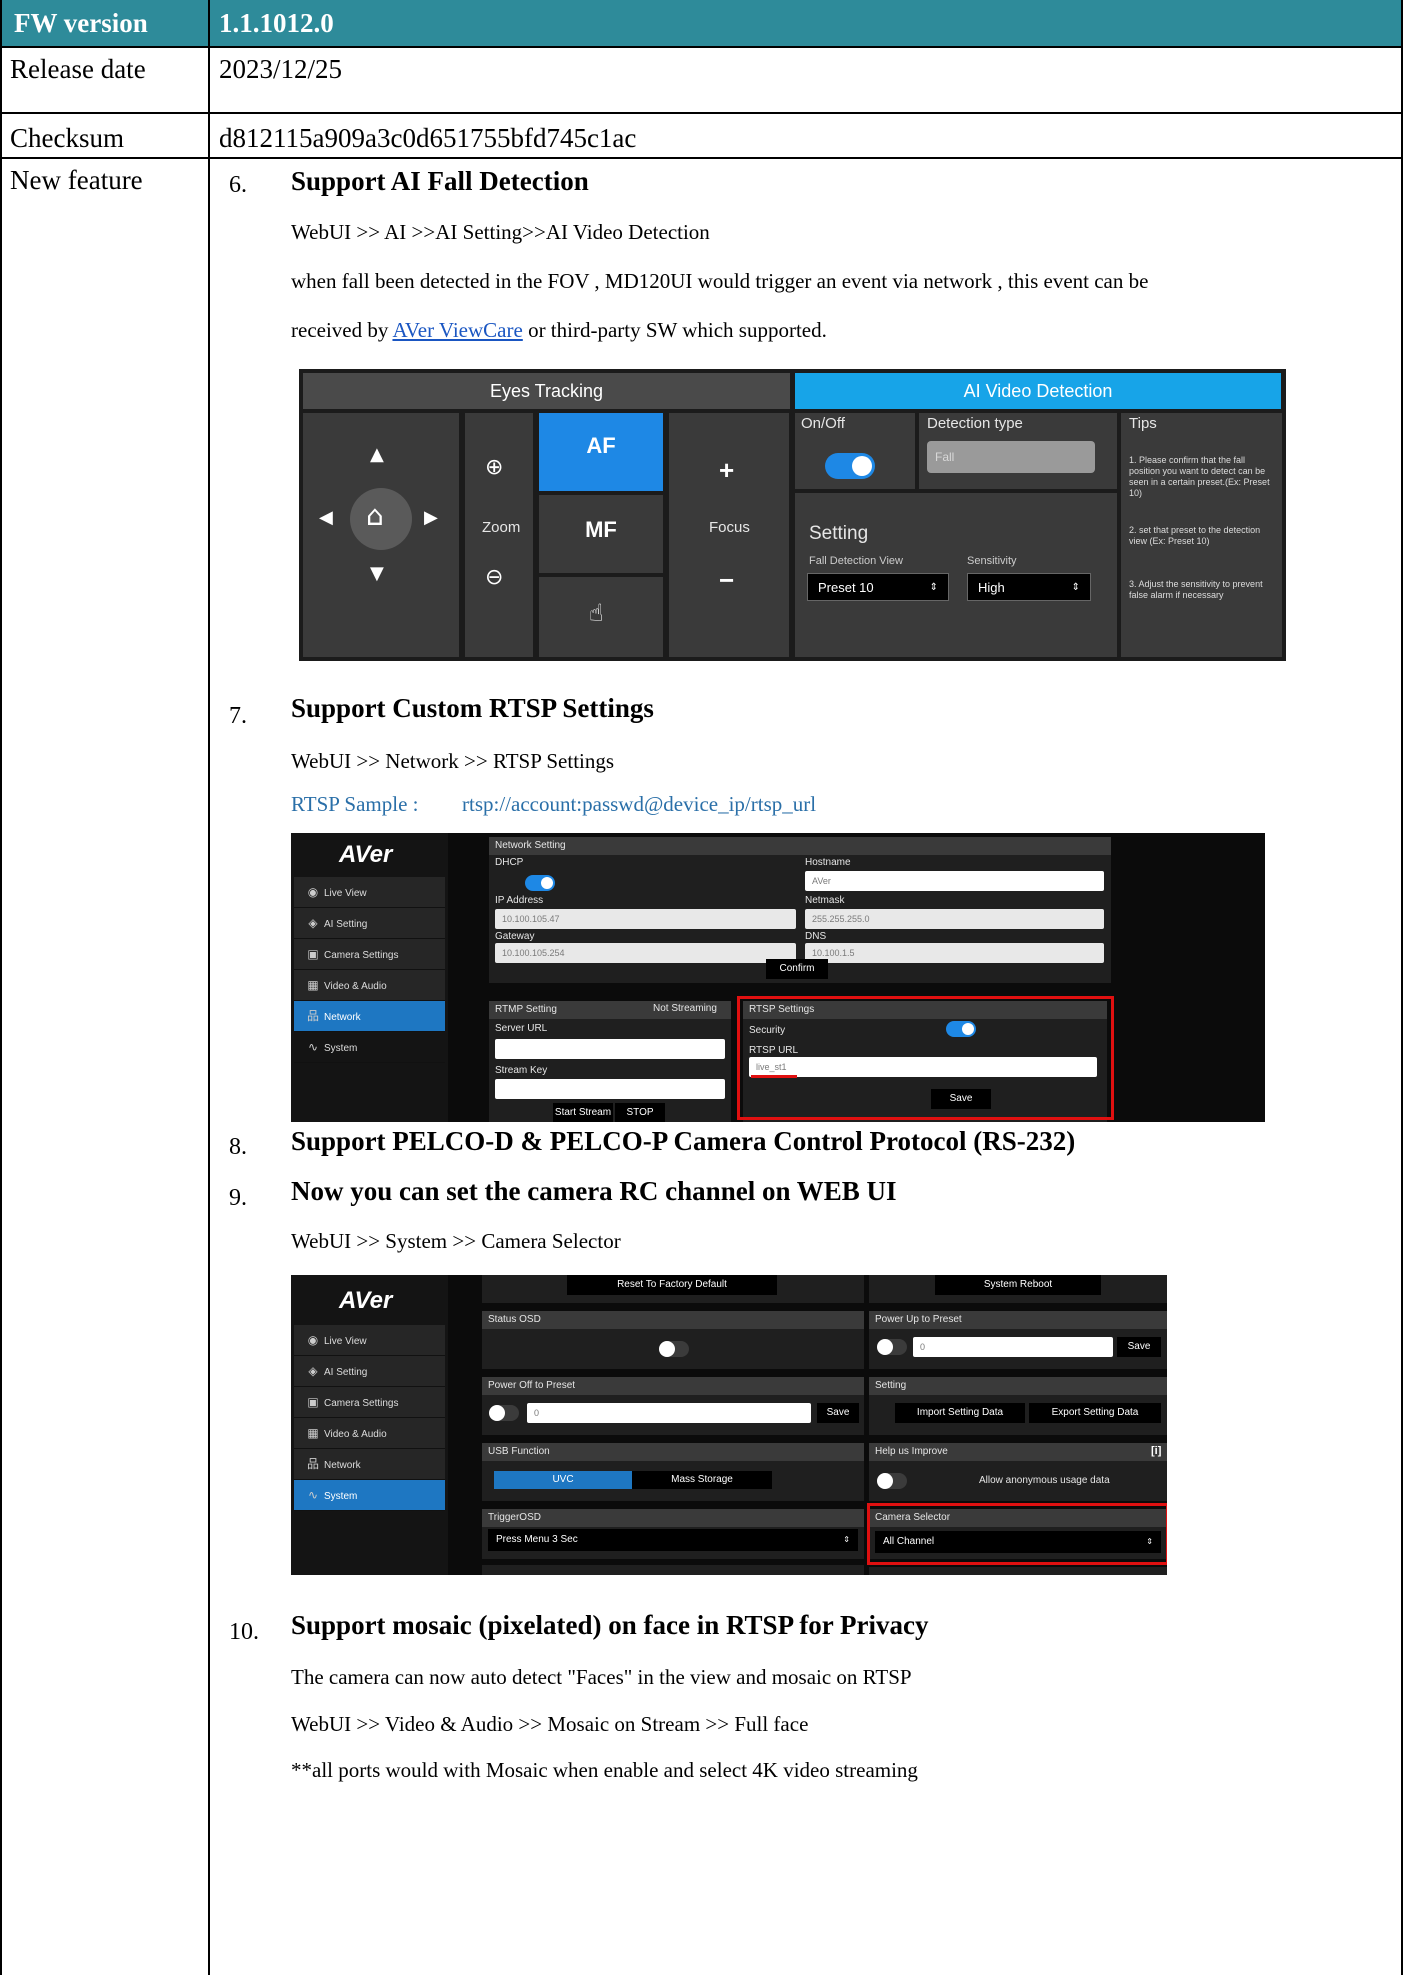 The width and height of the screenshot is (1403, 1975). I want to click on feature-number: 9., so click(238, 1198).